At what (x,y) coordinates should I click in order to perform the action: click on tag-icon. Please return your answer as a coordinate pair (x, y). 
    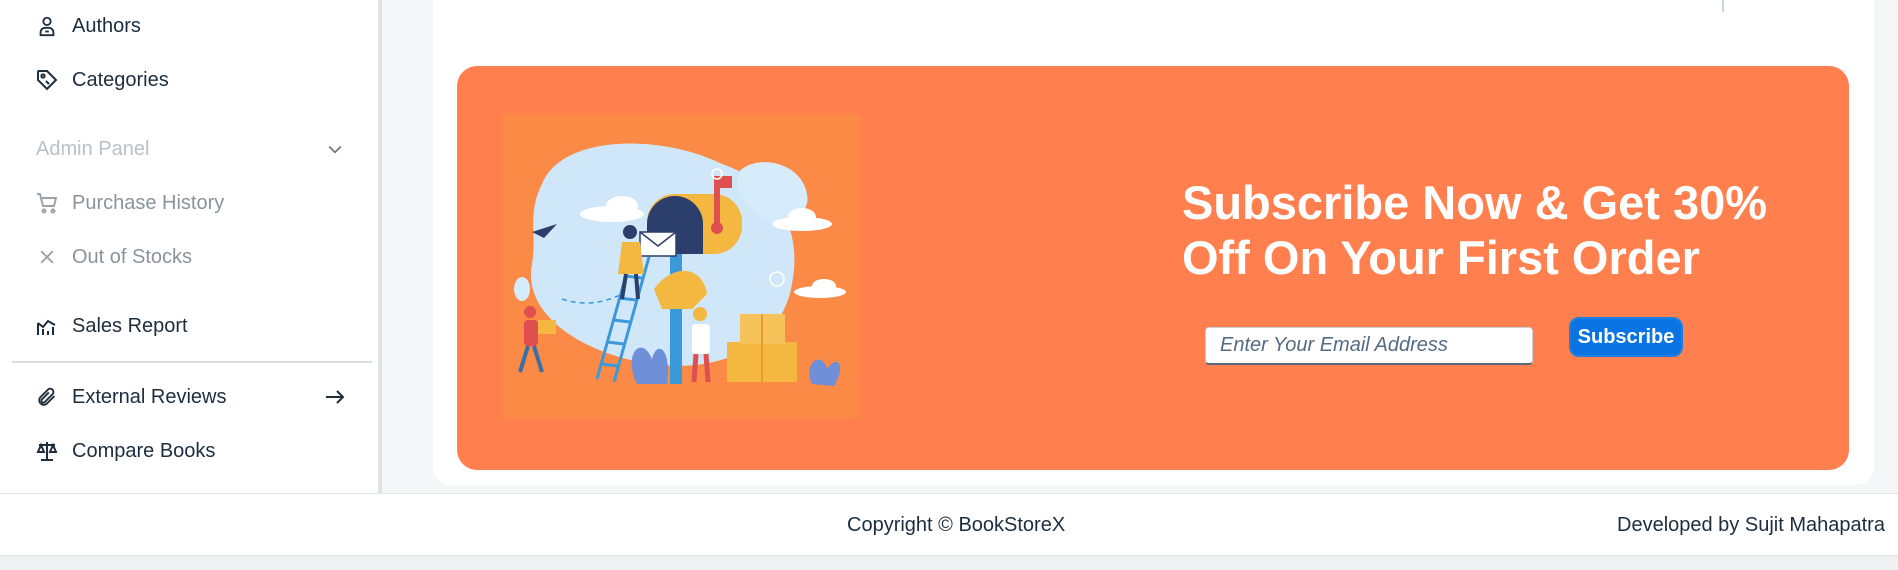
    Looking at the image, I should click on (47, 80).